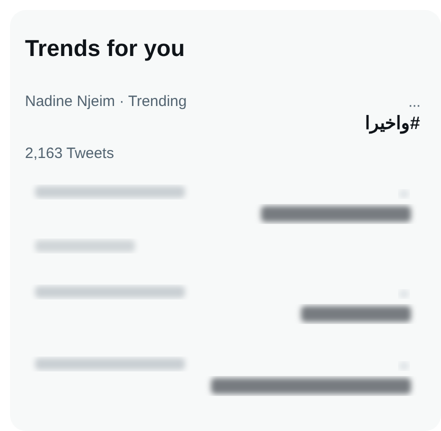  I want to click on more-button: ···, so click(414, 106).